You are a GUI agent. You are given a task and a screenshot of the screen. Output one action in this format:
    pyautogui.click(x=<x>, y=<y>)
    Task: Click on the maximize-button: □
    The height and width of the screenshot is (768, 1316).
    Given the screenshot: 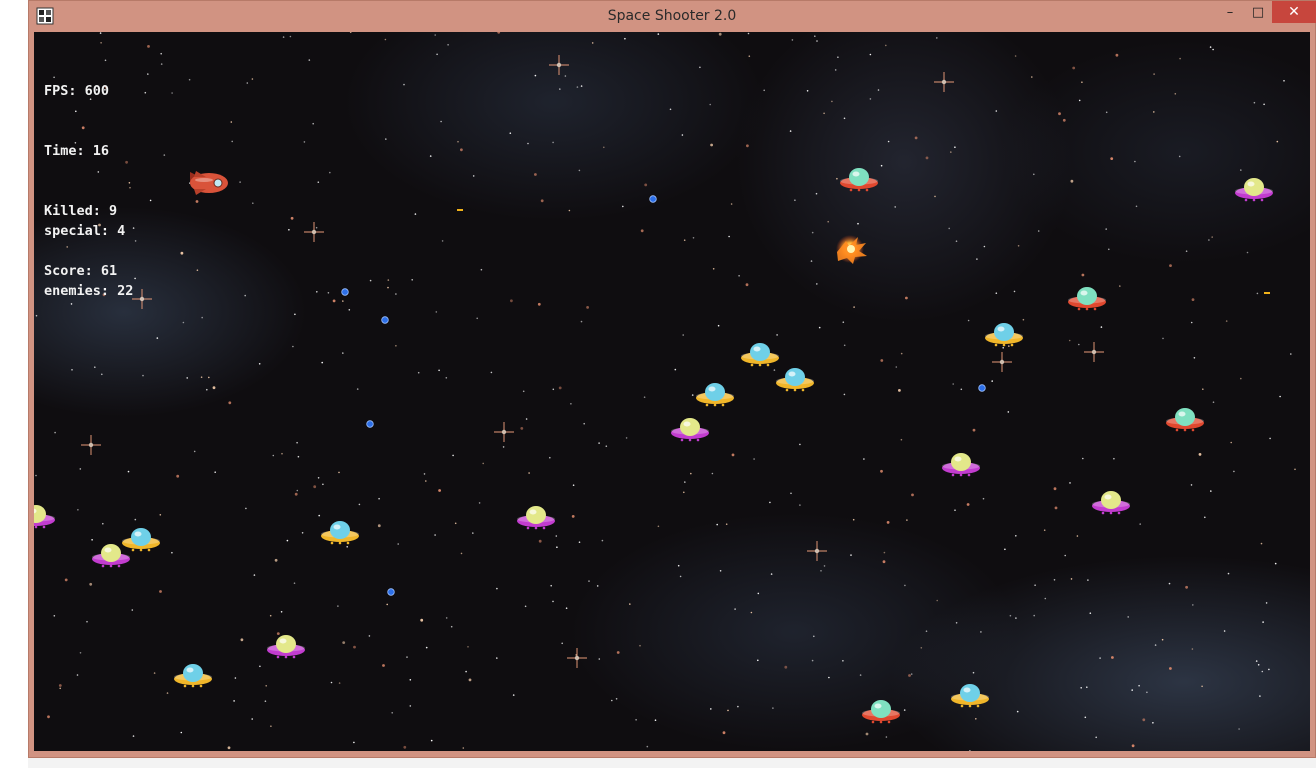 What is the action you would take?
    pyautogui.click(x=1258, y=12)
    